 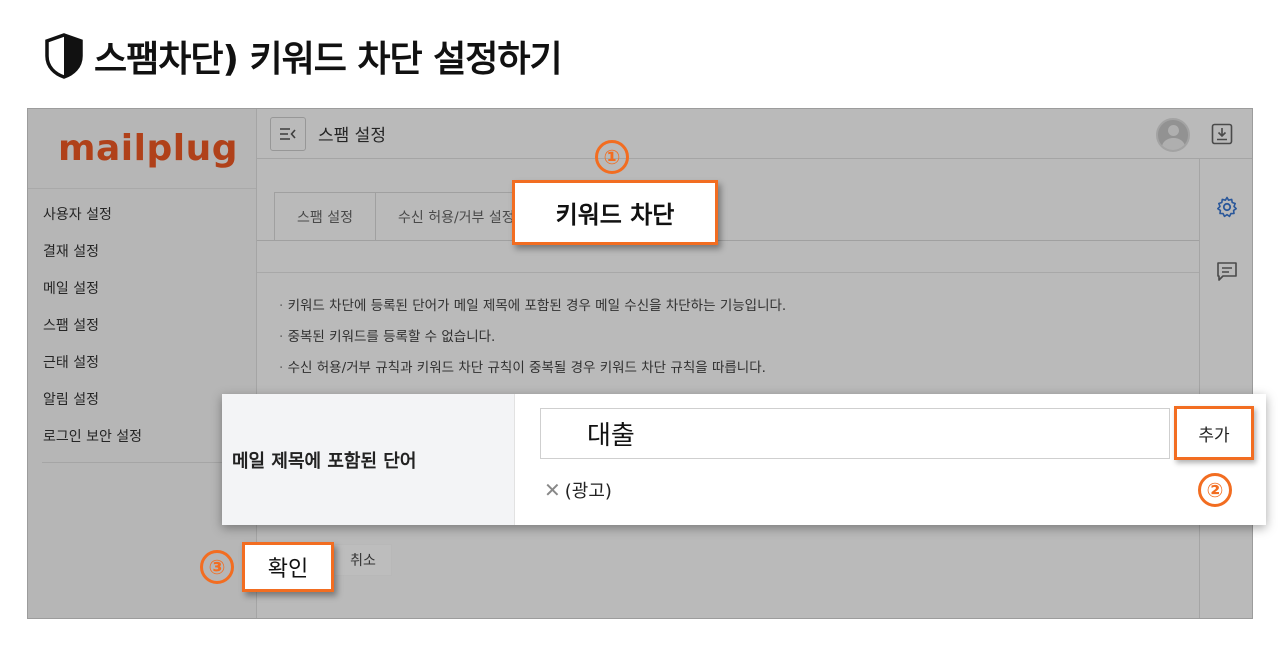 I want to click on step-badge-3: ③, so click(x=217, y=567).